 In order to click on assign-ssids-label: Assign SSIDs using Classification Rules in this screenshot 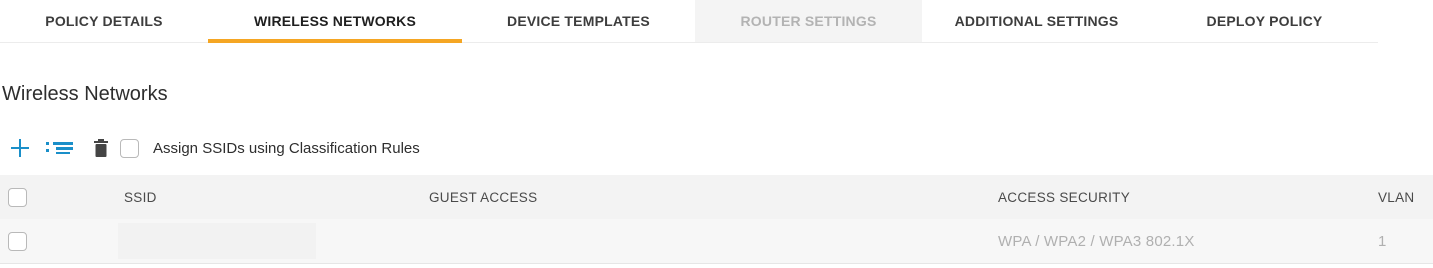, I will do `click(286, 148)`.